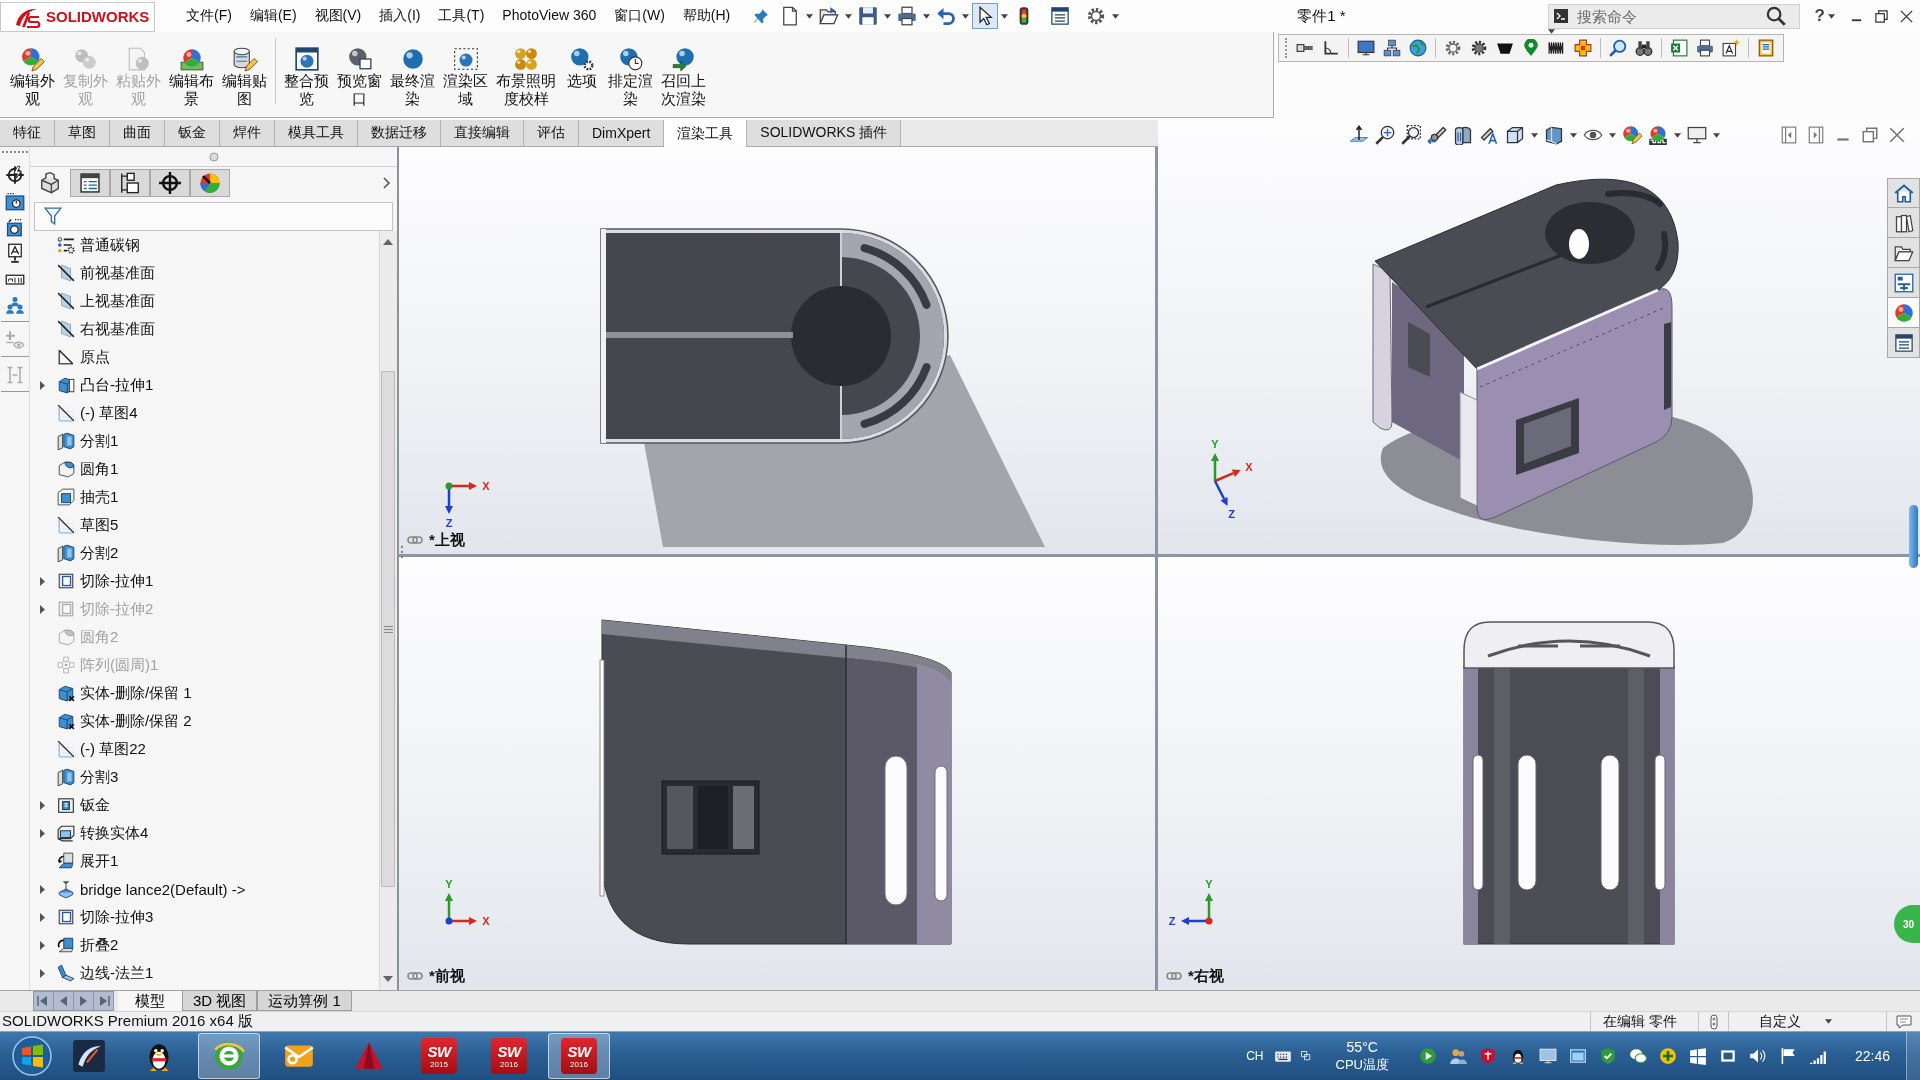 The image size is (1920, 1080). I want to click on people-icon, so click(1457, 1056).